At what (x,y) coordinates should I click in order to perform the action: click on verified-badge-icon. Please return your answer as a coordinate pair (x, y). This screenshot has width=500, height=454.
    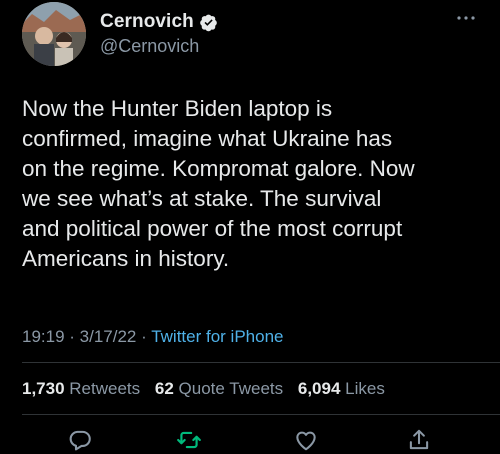
    Looking at the image, I should click on (208, 22).